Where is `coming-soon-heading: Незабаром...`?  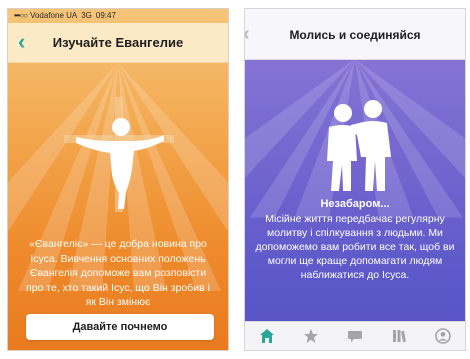 coming-soon-heading: Незабаром... is located at coordinates (355, 204).